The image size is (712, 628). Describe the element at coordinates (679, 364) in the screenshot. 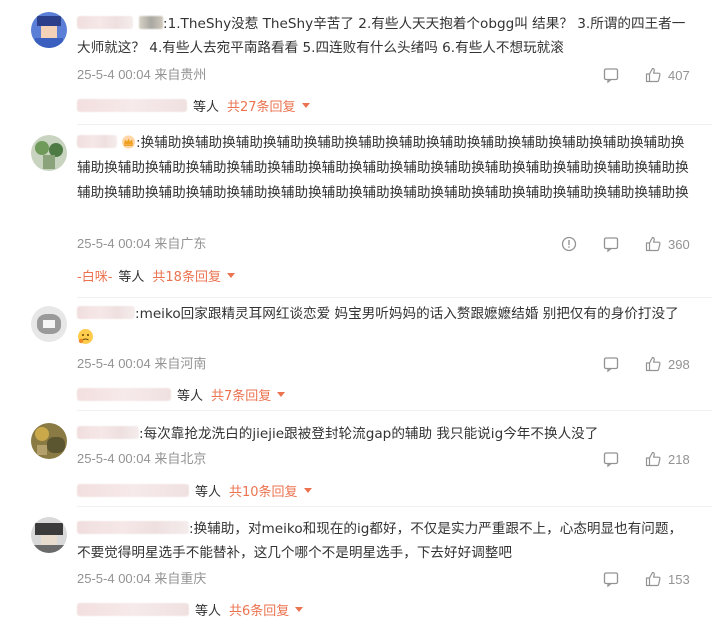

I see `like-count: 298` at that location.